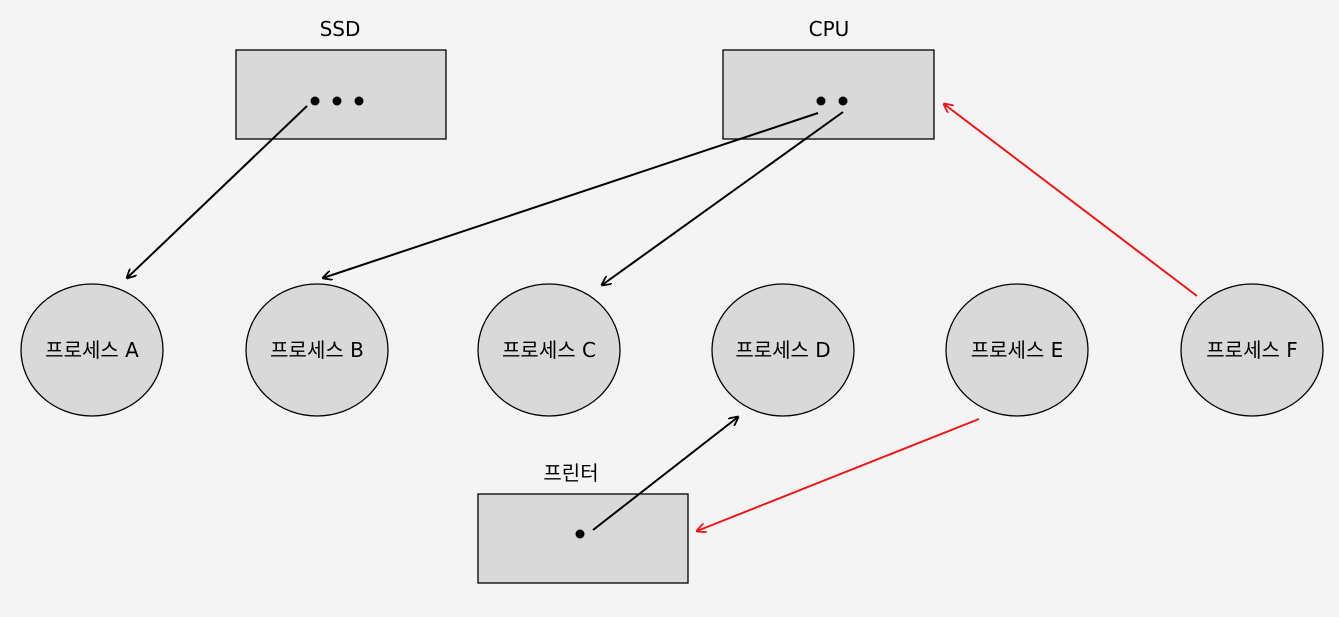  Describe the element at coordinates (217, 191) in the screenshot. I see `edge-ssd-to-process-a` at that location.